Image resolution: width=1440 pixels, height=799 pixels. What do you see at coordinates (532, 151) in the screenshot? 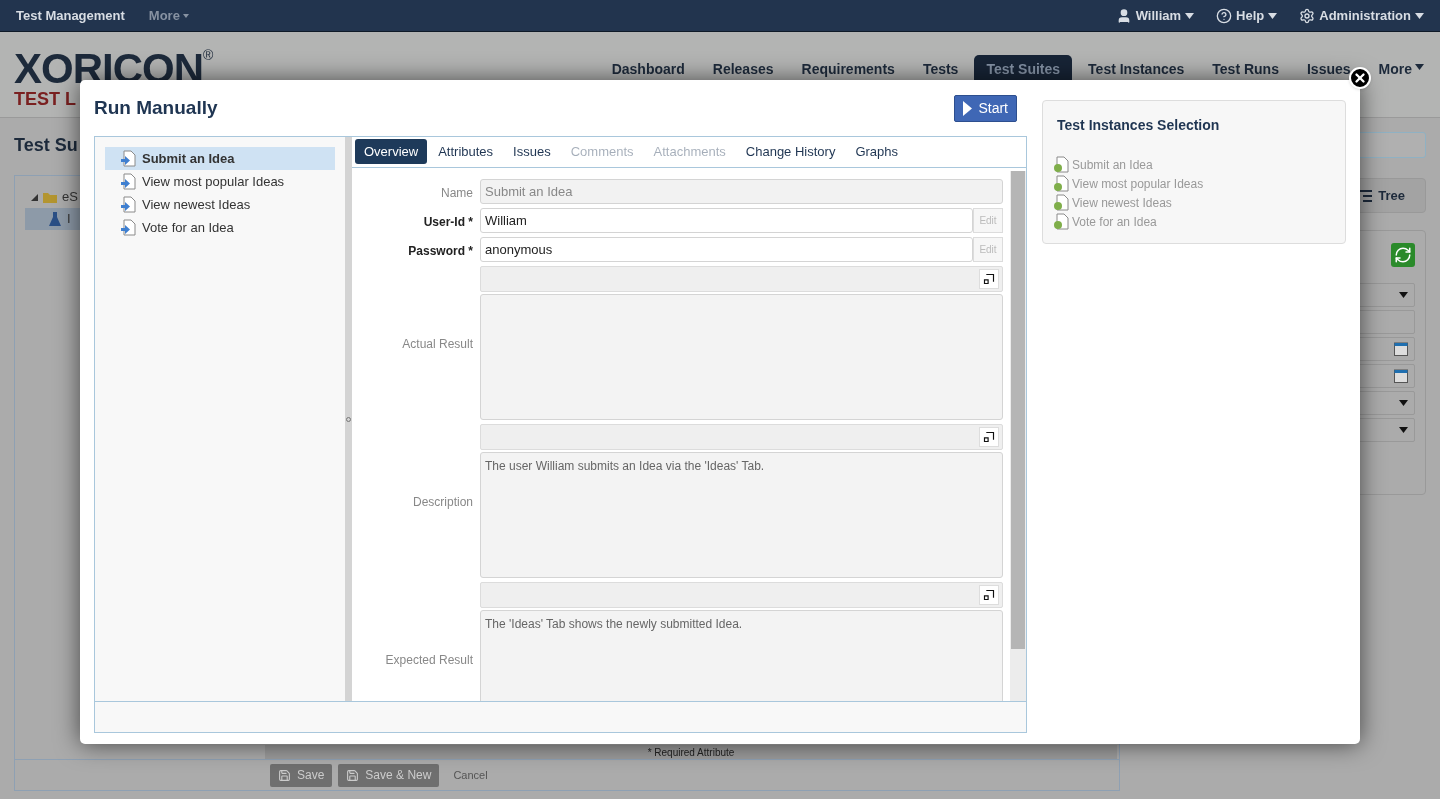
I see `detail-tab: Issues` at bounding box center [532, 151].